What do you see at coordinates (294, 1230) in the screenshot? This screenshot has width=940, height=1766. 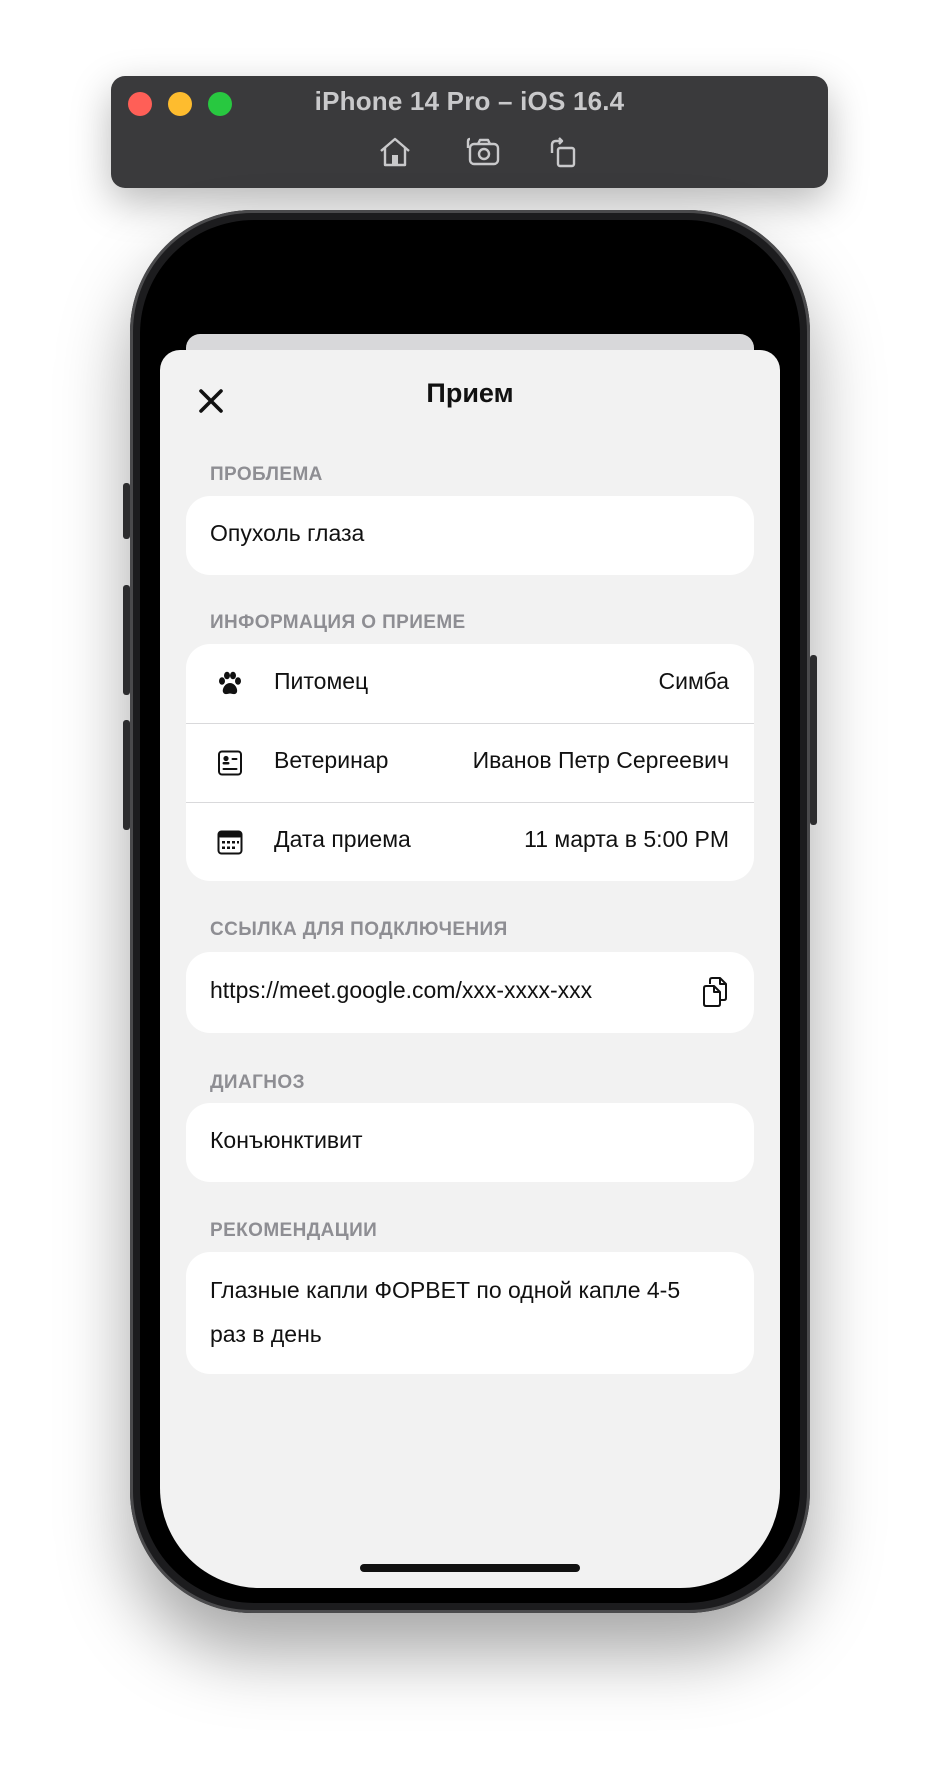 I see `recommendations-section-label: РЕКОМЕНДАЦИИ` at bounding box center [294, 1230].